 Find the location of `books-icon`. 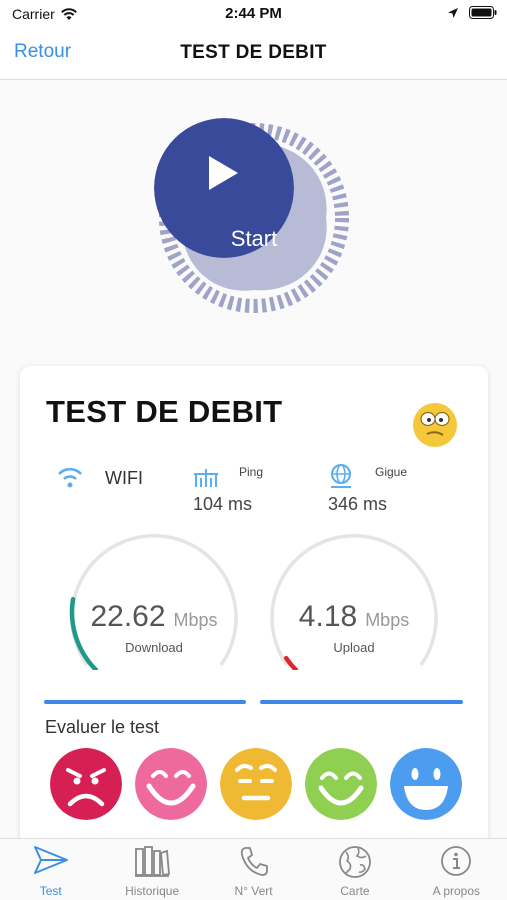

books-icon is located at coordinates (153, 861).